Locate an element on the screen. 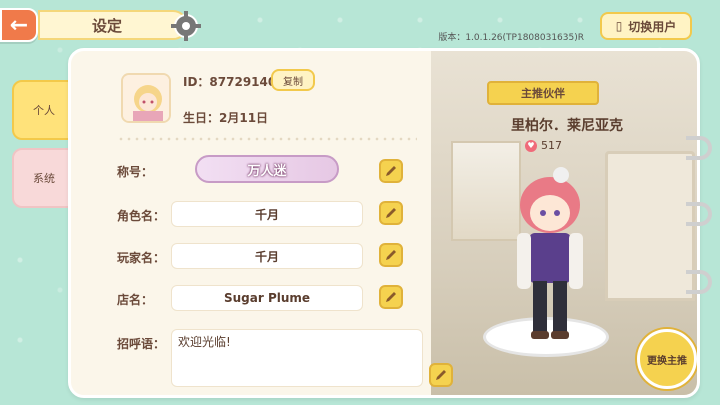 The width and height of the screenshot is (720, 405). title-label: 称号： is located at coordinates (135, 172).